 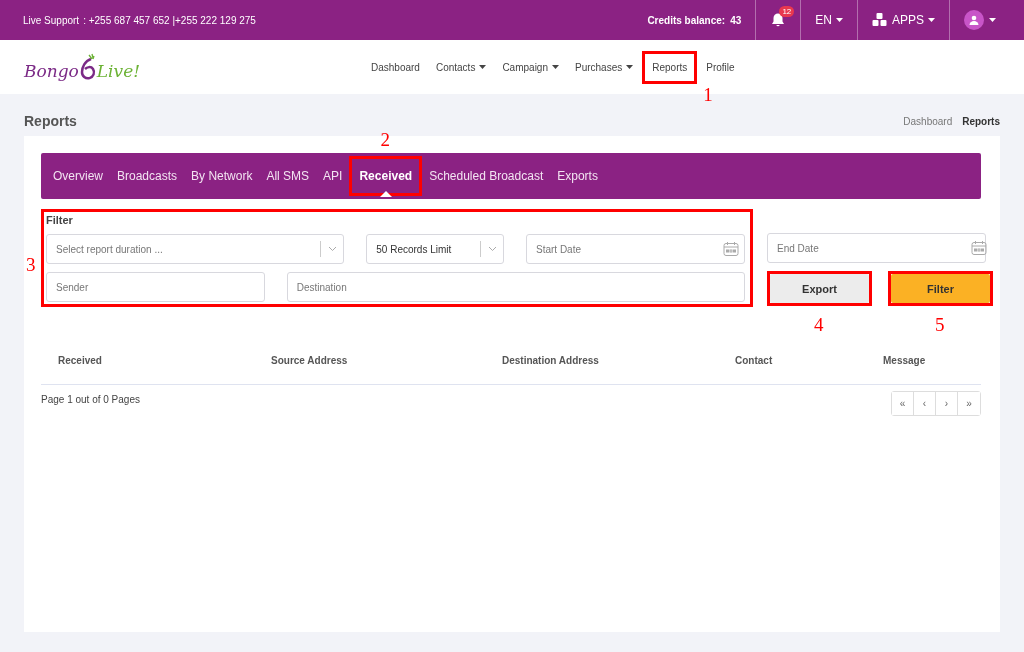 I want to click on page-summary: Page 1 out of 0 Pages, so click(x=90, y=400).